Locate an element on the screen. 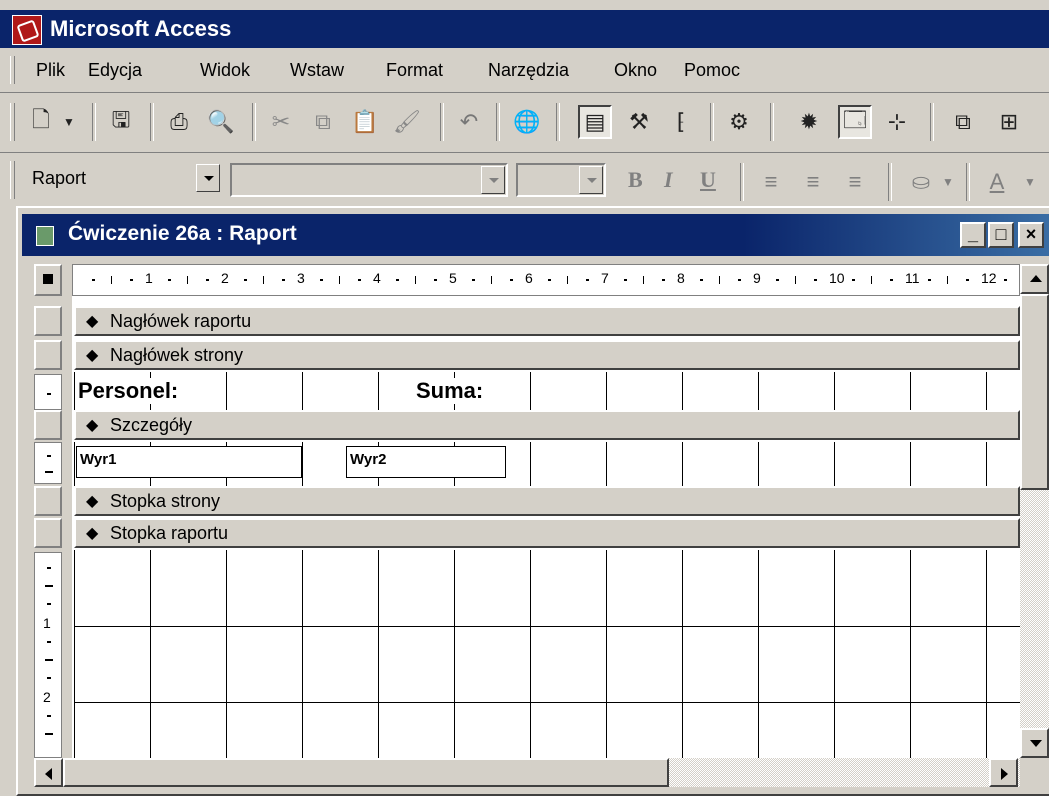 The width and height of the screenshot is (1049, 796). access-app-icon is located at coordinates (27, 30).